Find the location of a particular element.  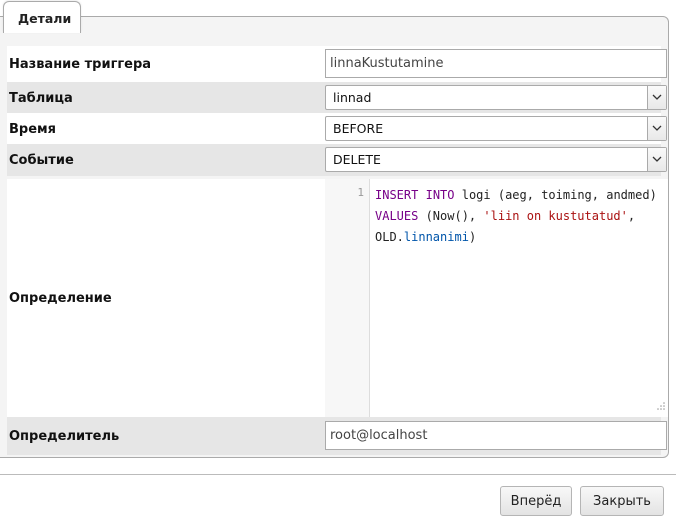

time-label: Время is located at coordinates (33, 129).